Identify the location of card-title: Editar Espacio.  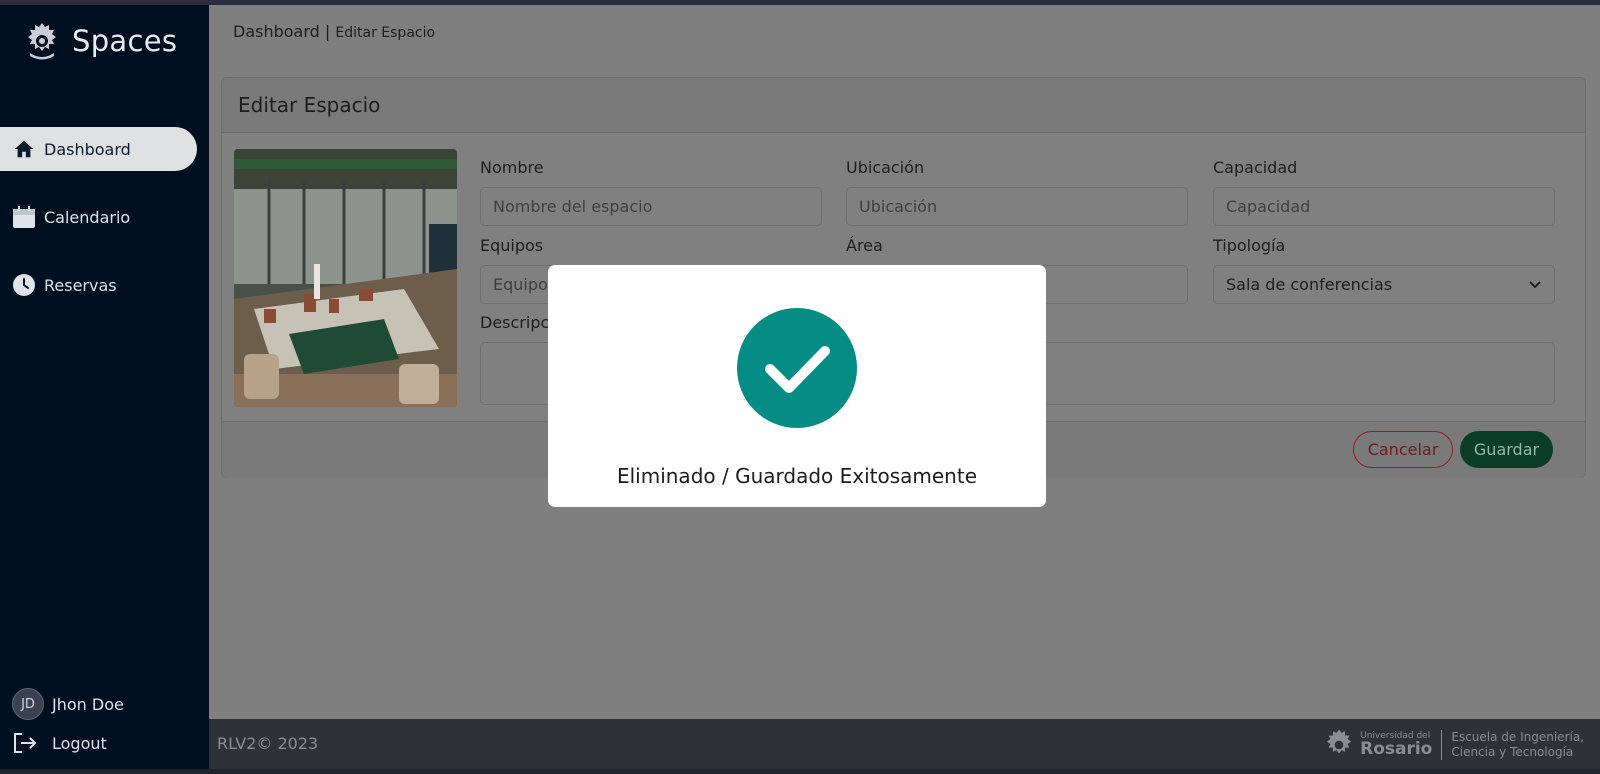
(903, 105).